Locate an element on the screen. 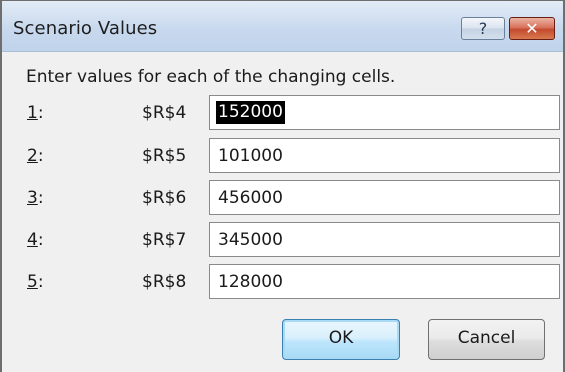 The height and width of the screenshot is (372, 565). title-bar: Scenario Values ? ✕ is located at coordinates (282, 26).